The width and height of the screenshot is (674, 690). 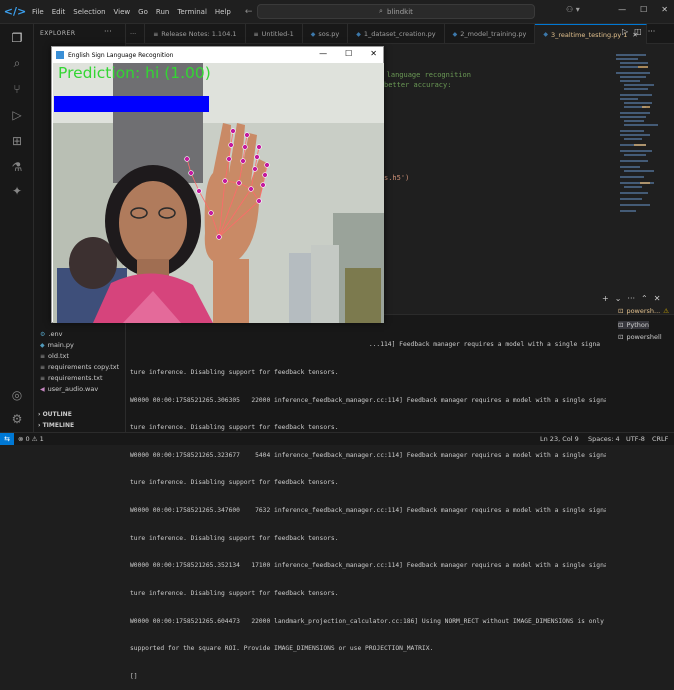 I want to click on search-text: blindkit, so click(x=399, y=11).